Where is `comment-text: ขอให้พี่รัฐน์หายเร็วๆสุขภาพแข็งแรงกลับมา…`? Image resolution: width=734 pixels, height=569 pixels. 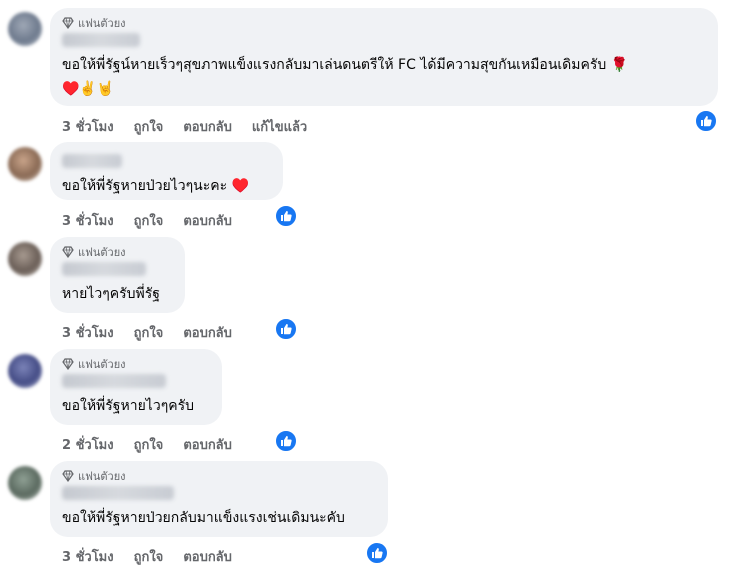 comment-text: ขอให้พี่รัฐน์หายเร็วๆสุขภาพแข็งแรงกลับมา… is located at coordinates (345, 65).